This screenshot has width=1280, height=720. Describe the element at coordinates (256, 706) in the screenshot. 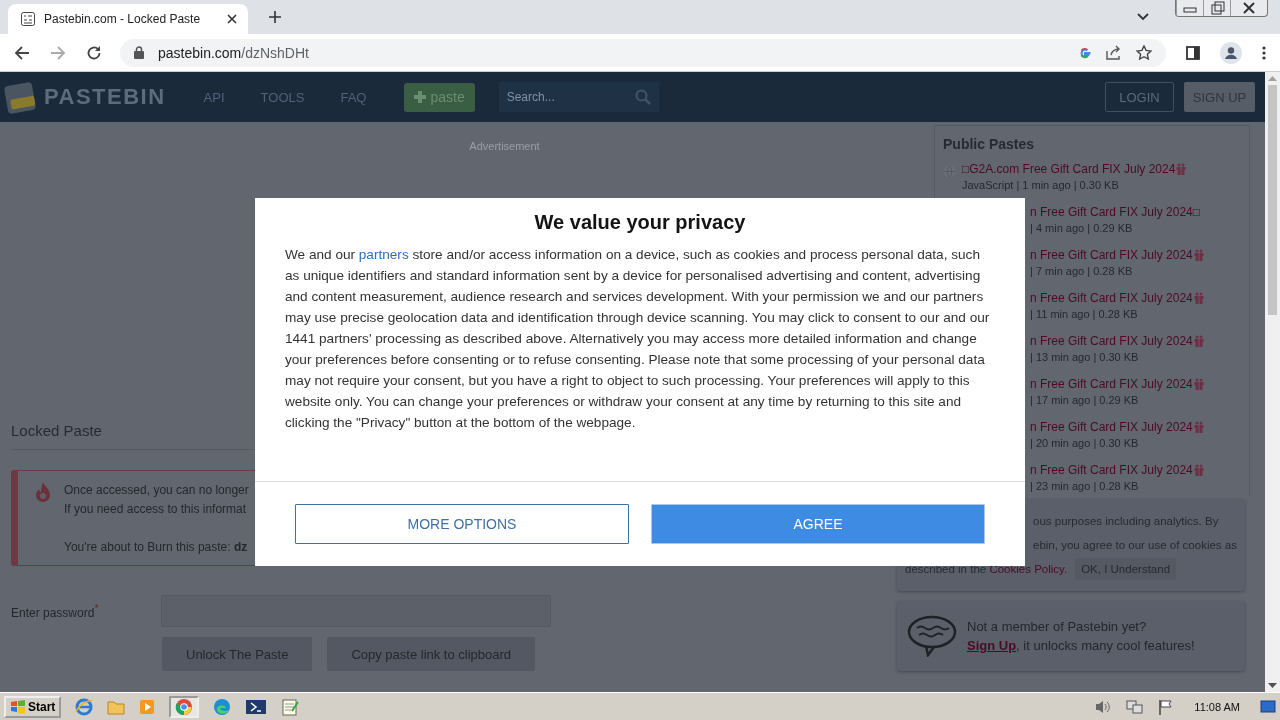

I see `terminal-icon` at that location.